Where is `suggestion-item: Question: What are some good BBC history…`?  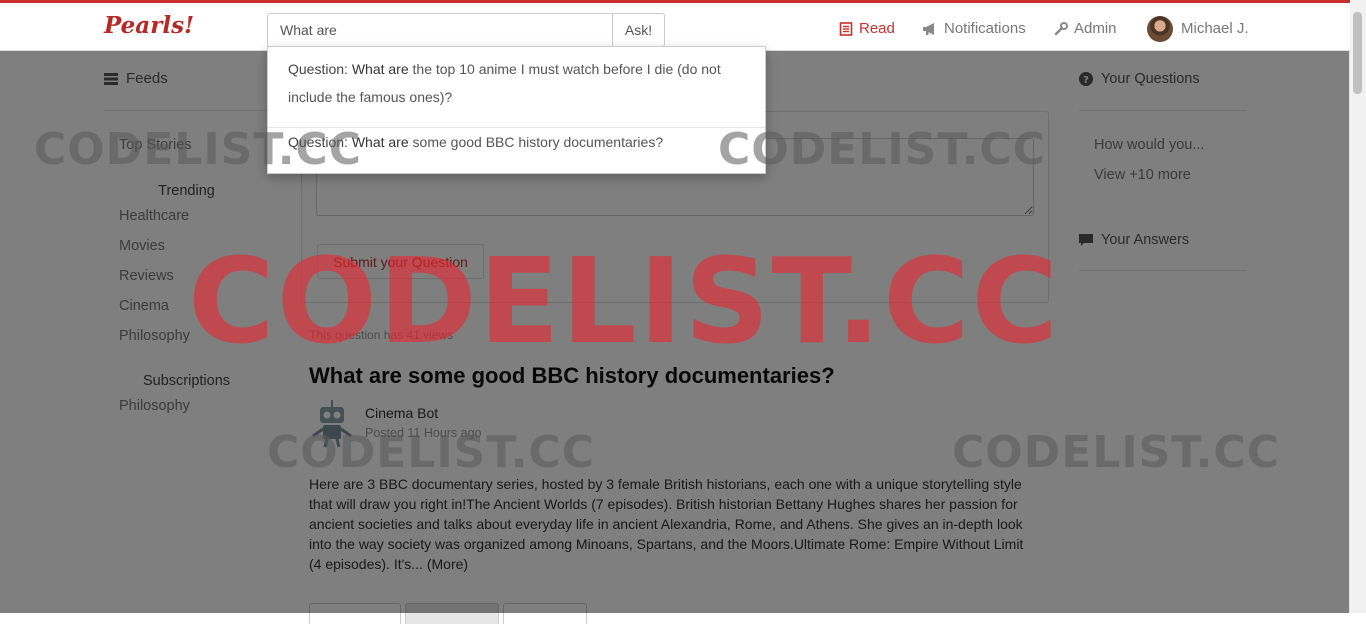
suggestion-item: Question: What are some good BBC history… is located at coordinates (516, 141).